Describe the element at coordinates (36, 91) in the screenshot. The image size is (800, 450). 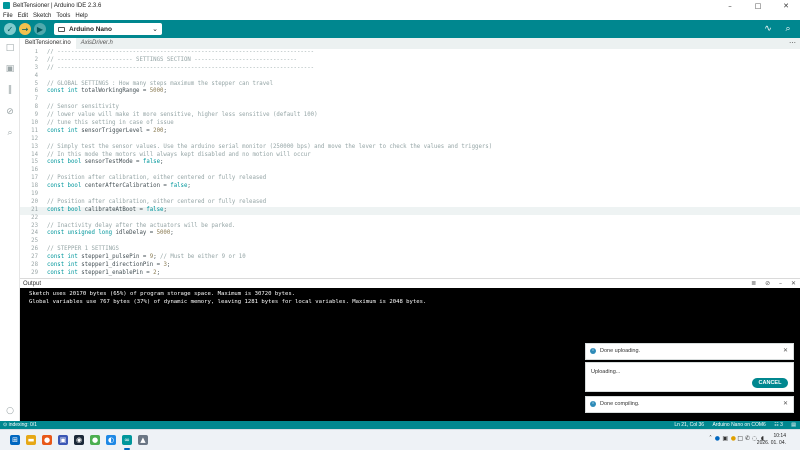
I see `line-number: 6` at that location.